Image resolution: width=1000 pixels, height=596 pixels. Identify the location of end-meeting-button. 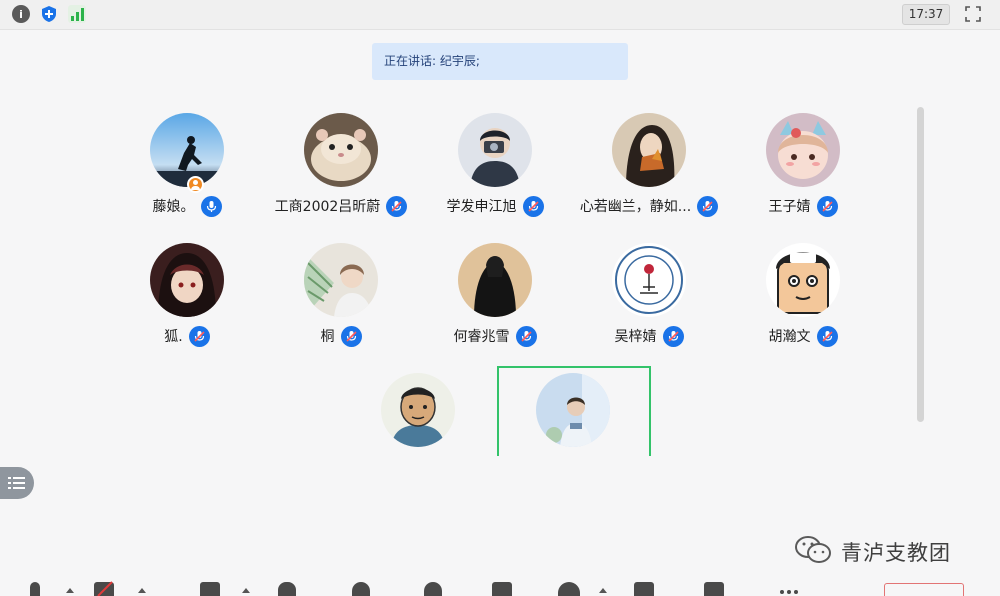
(924, 589).